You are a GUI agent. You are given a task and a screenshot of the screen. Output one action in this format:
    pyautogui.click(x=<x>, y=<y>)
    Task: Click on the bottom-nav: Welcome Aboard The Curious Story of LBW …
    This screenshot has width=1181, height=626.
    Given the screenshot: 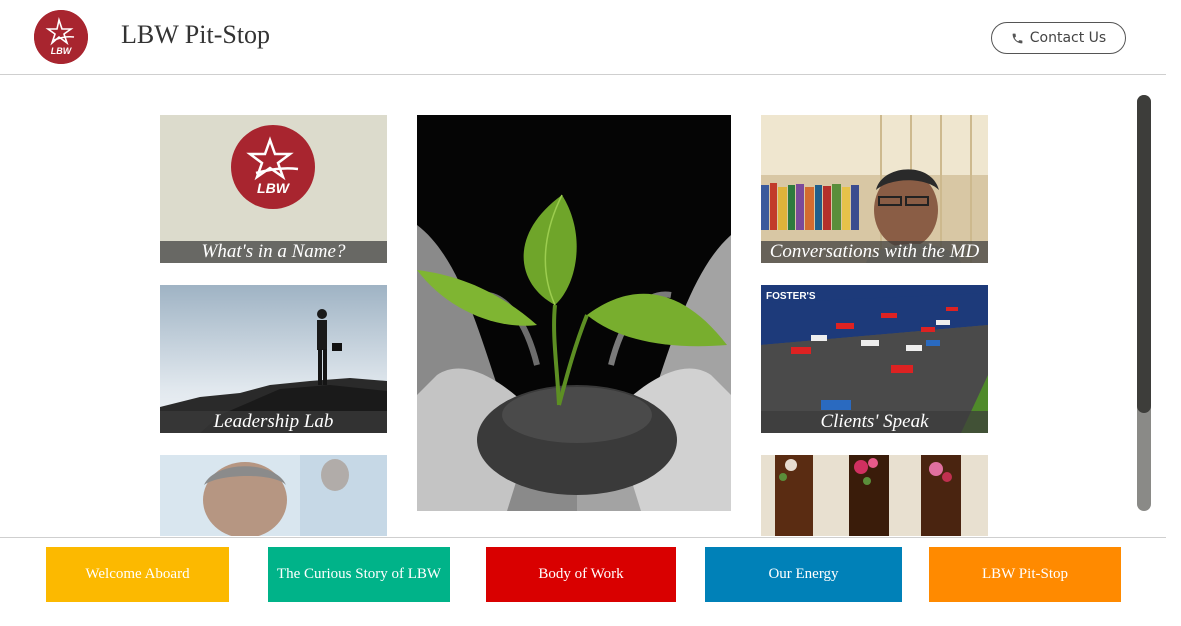 What is the action you would take?
    pyautogui.click(x=583, y=581)
    